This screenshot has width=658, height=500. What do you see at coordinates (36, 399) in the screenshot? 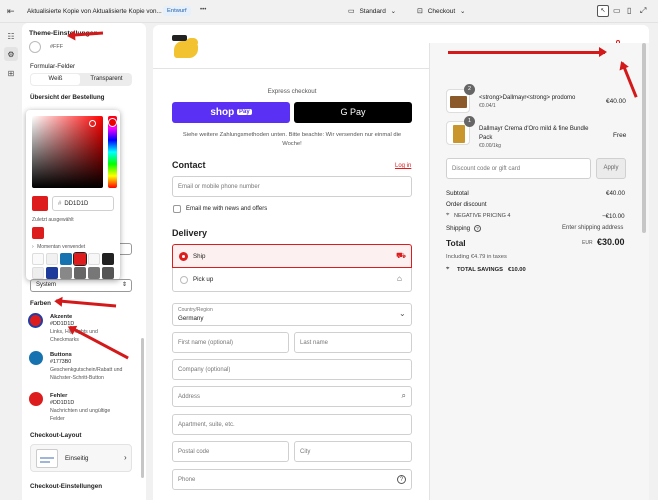
I see `error-color-swatch` at bounding box center [36, 399].